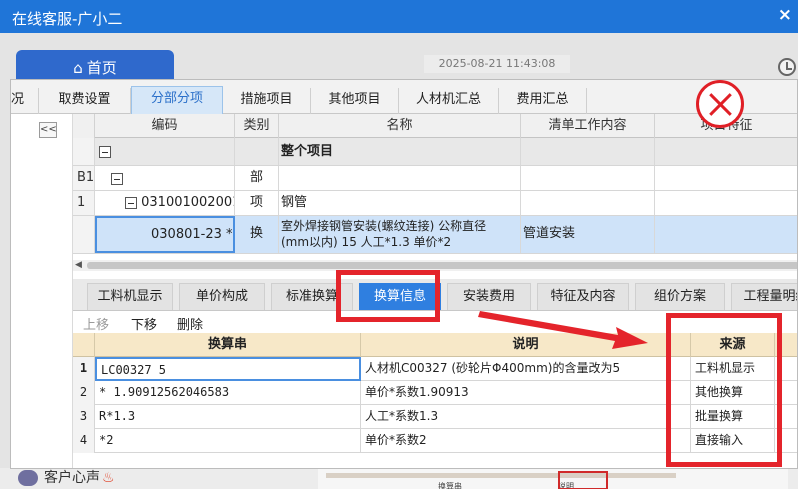 The width and height of the screenshot is (798, 489). I want to click on window-title: 在线客服-广小二, so click(67, 19).